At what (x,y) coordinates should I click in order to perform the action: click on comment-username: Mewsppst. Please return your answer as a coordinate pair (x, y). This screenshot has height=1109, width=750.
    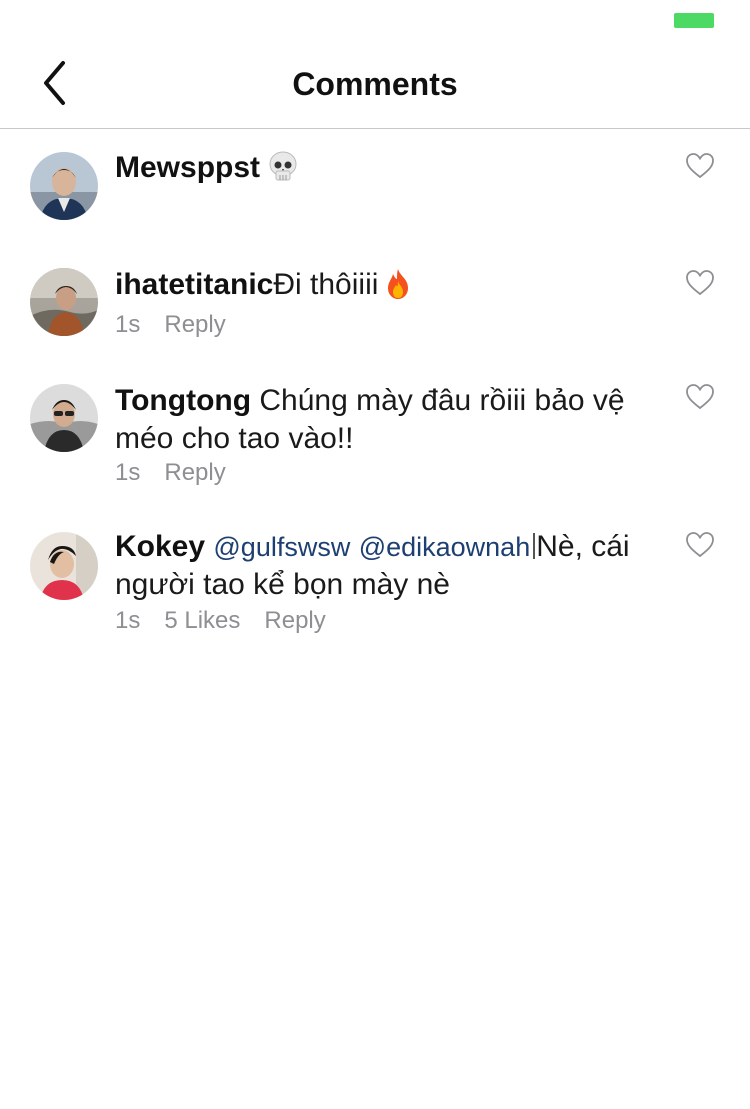
    Looking at the image, I should click on (187, 167).